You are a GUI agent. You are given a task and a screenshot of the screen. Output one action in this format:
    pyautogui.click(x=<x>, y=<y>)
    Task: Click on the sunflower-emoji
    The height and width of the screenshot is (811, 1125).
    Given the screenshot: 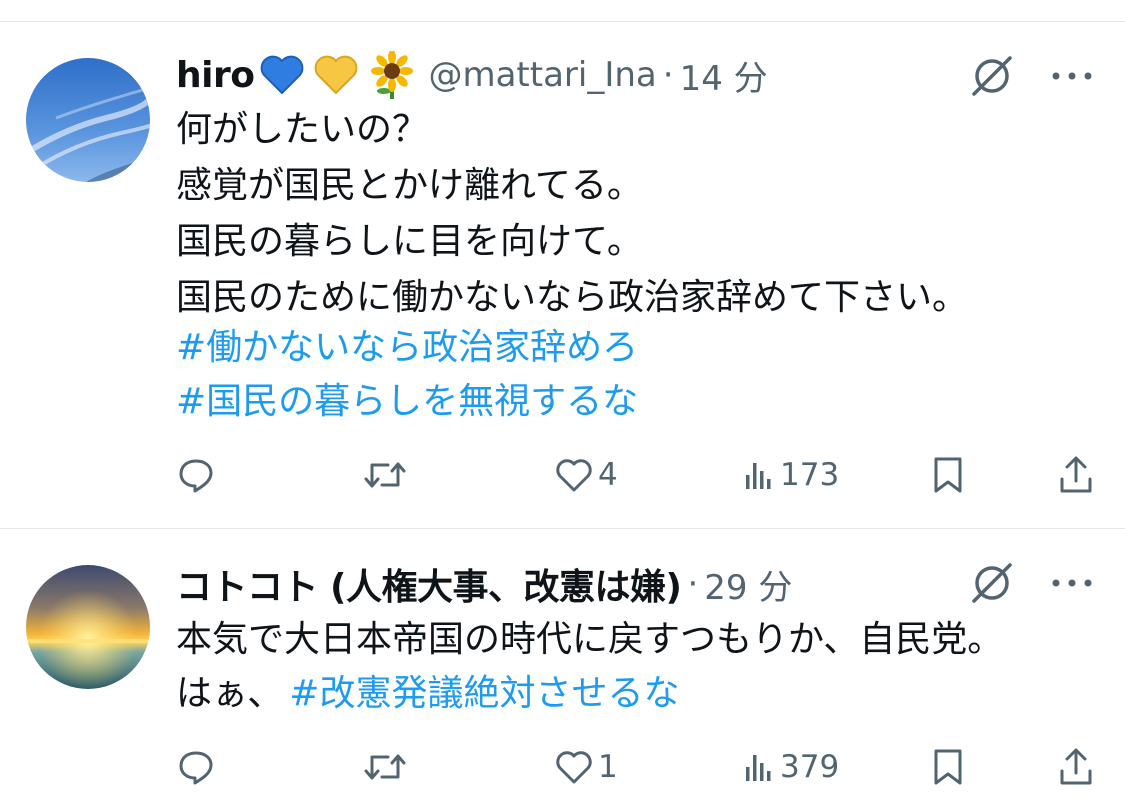 What is the action you would take?
    pyautogui.click(x=392, y=75)
    